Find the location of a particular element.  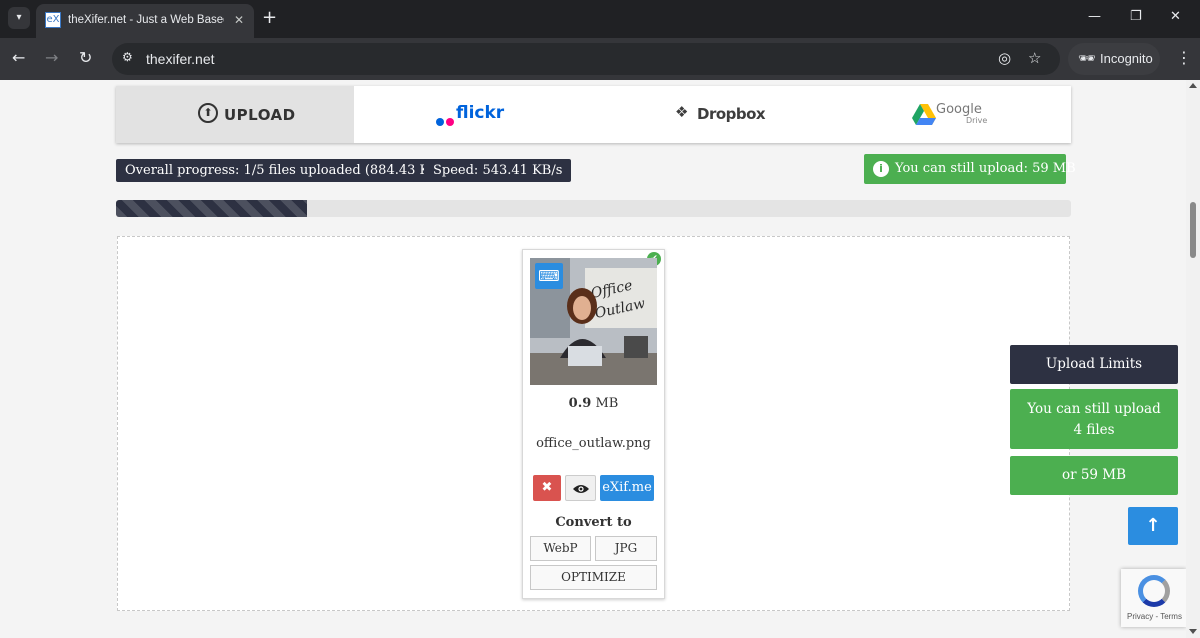

speed-badge: Speed: 543.41 KB/s is located at coordinates (498, 170).